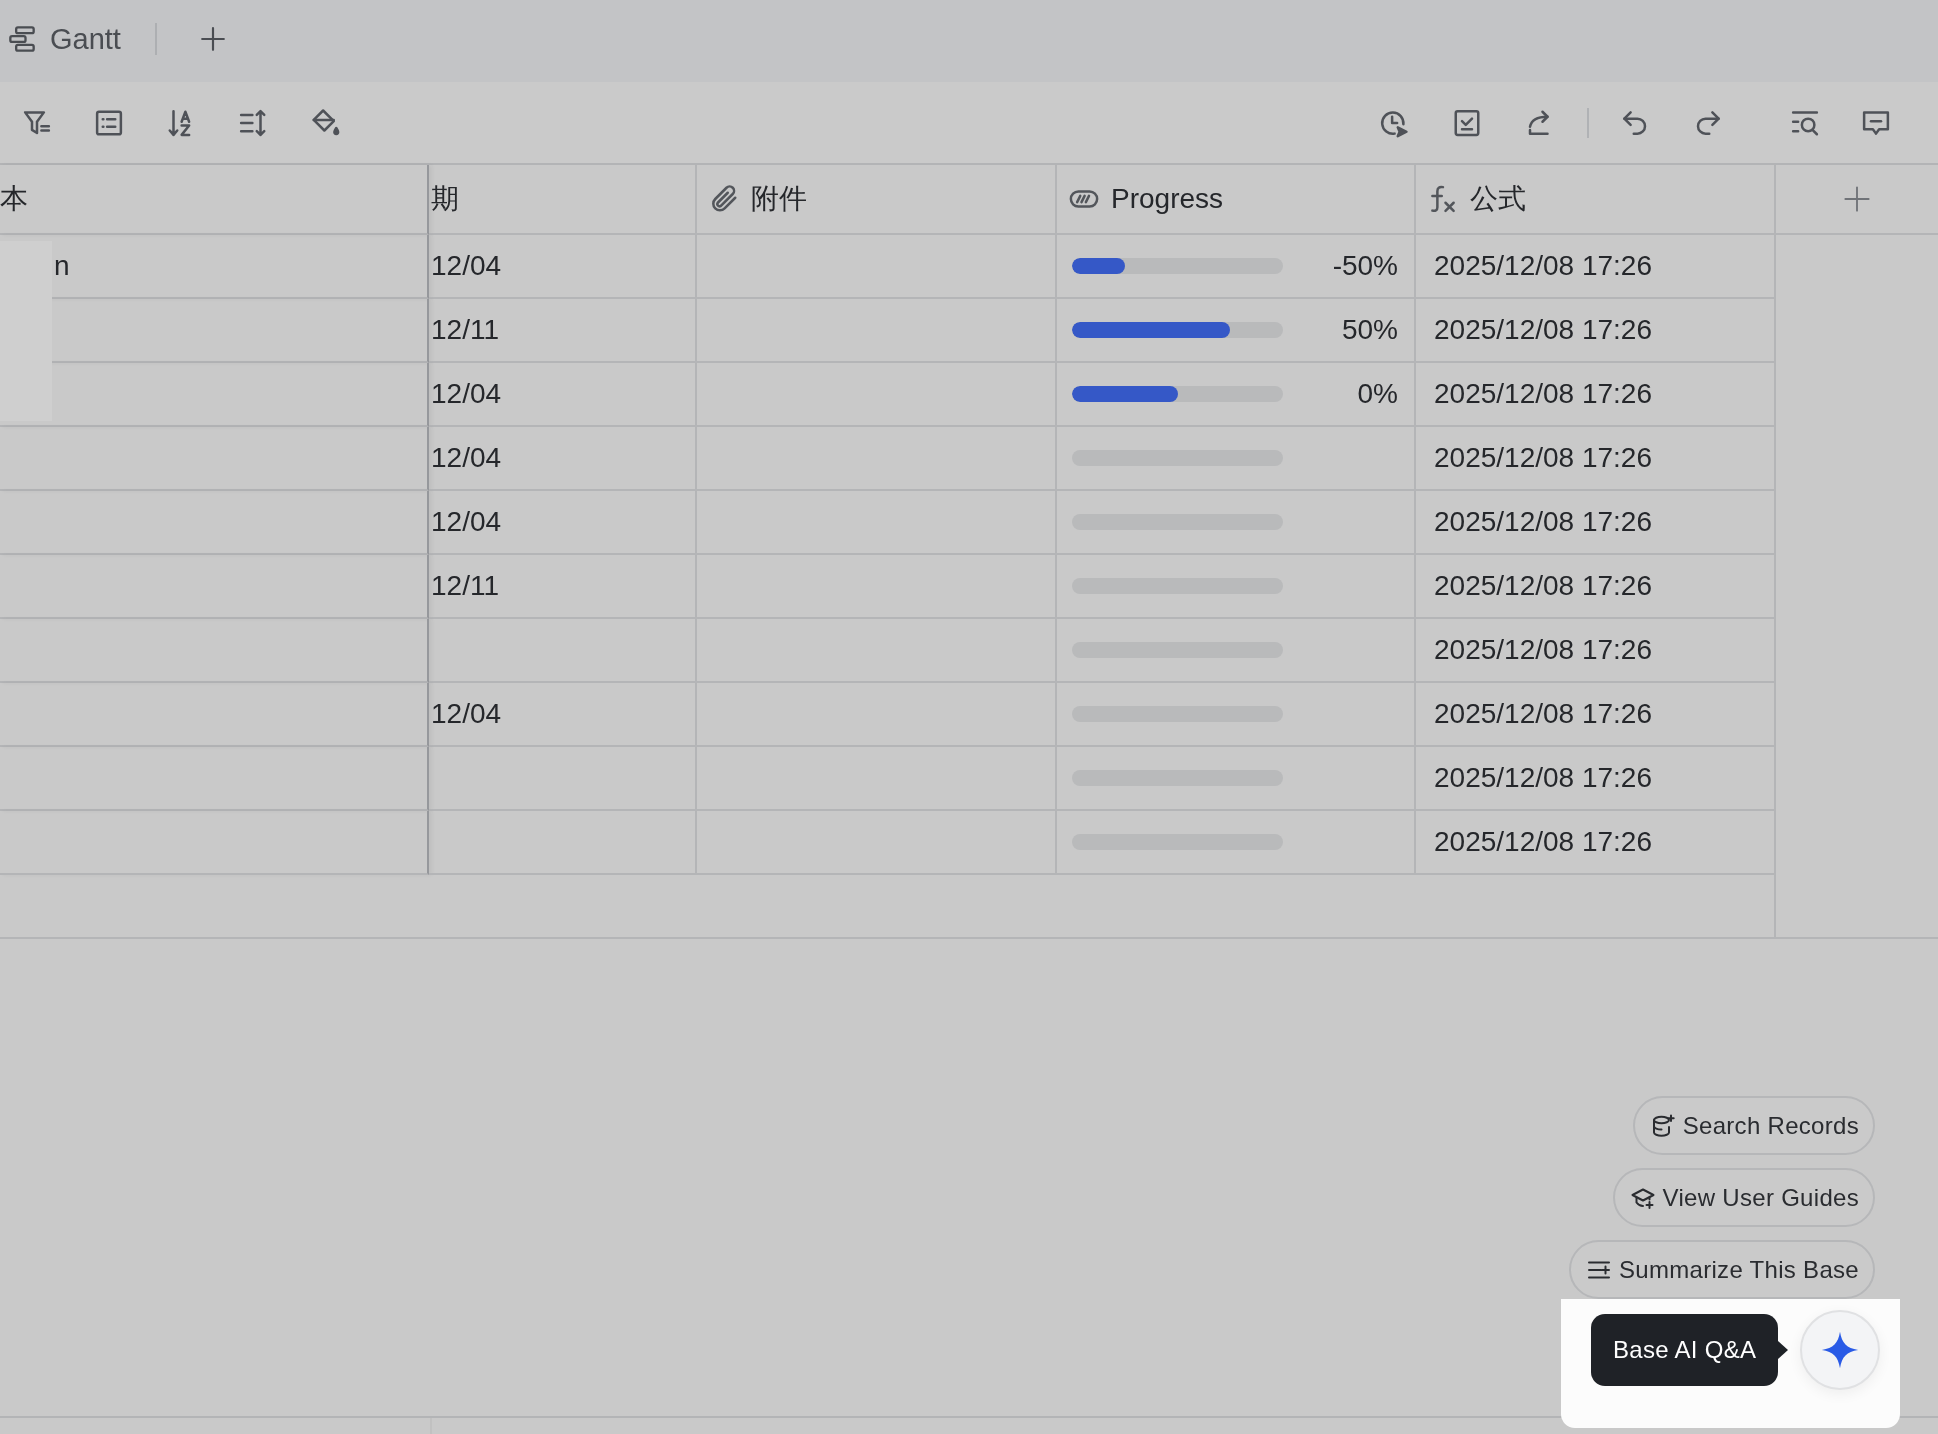 The width and height of the screenshot is (1938, 1434). Describe the element at coordinates (1467, 122) in the screenshot. I see `checkbox-icon` at that location.